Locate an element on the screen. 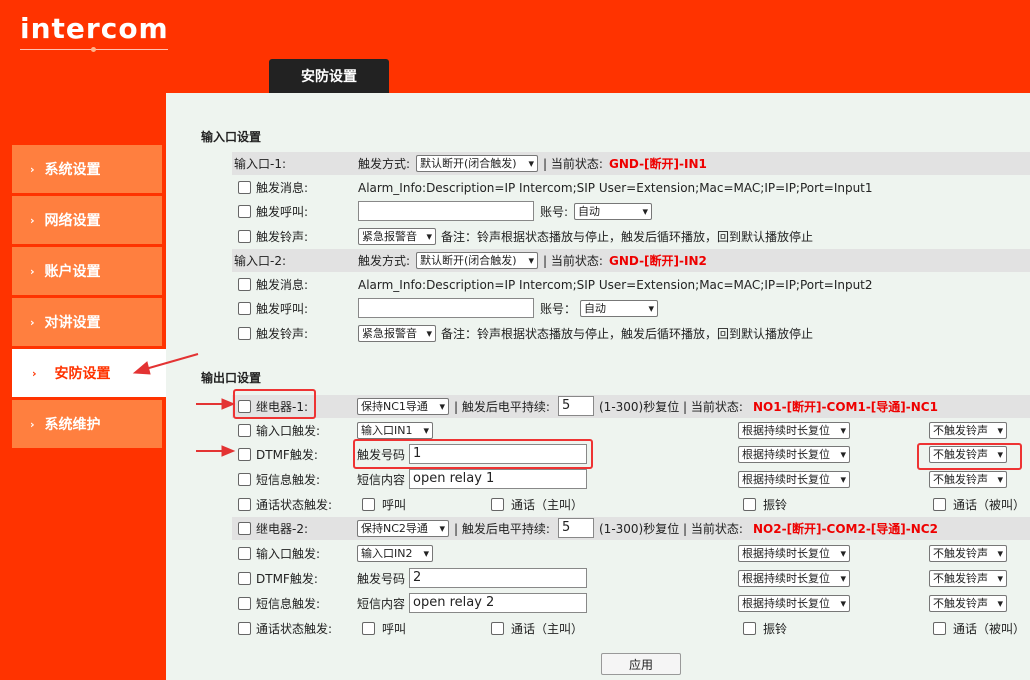  port-name: 输入口-2: is located at coordinates (260, 261).